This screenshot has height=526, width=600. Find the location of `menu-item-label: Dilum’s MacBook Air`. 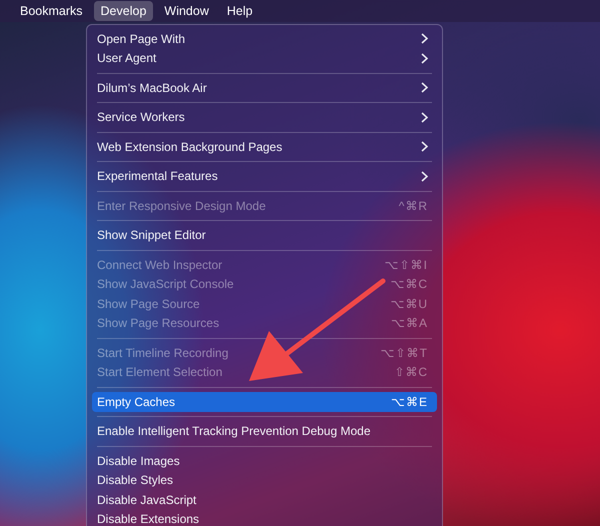

menu-item-label: Dilum’s MacBook Air is located at coordinates (152, 87).